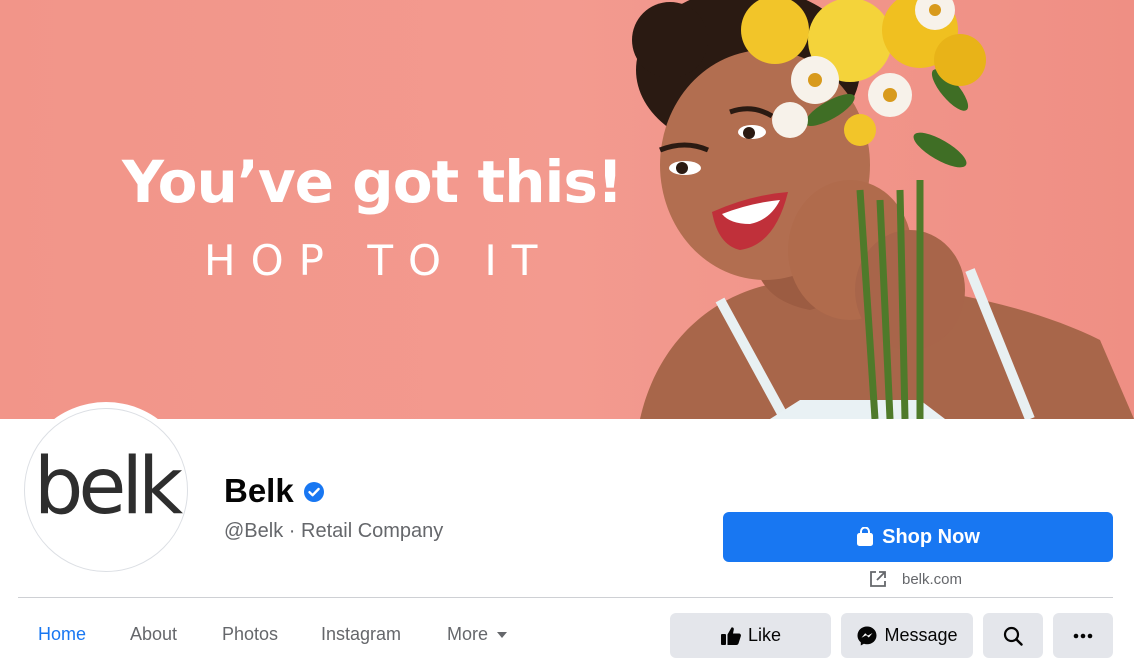 The width and height of the screenshot is (1134, 668). I want to click on external-link-icon, so click(878, 579).